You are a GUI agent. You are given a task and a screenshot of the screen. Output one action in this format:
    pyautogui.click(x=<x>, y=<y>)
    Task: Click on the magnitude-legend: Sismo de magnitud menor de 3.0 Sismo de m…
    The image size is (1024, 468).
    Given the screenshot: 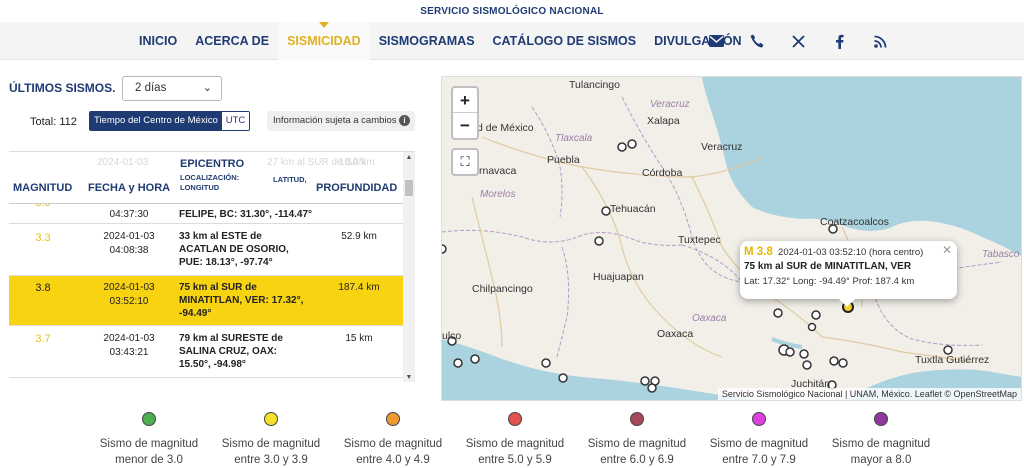 What is the action you would take?
    pyautogui.click(x=528, y=439)
    